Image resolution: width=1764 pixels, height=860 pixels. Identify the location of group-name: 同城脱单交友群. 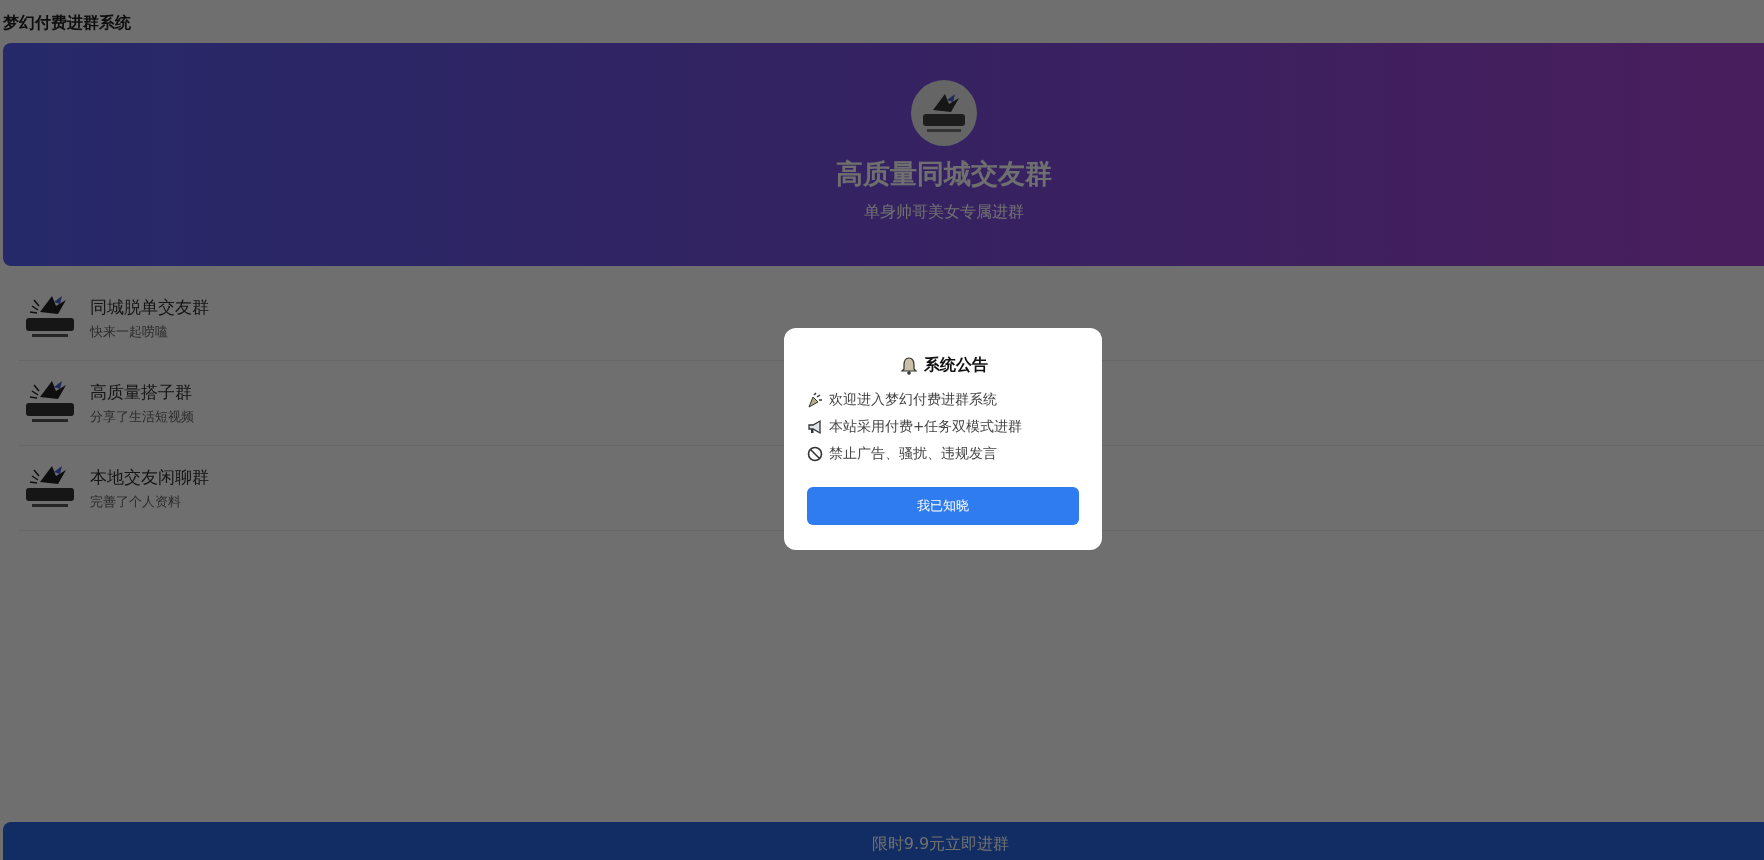
(149, 307).